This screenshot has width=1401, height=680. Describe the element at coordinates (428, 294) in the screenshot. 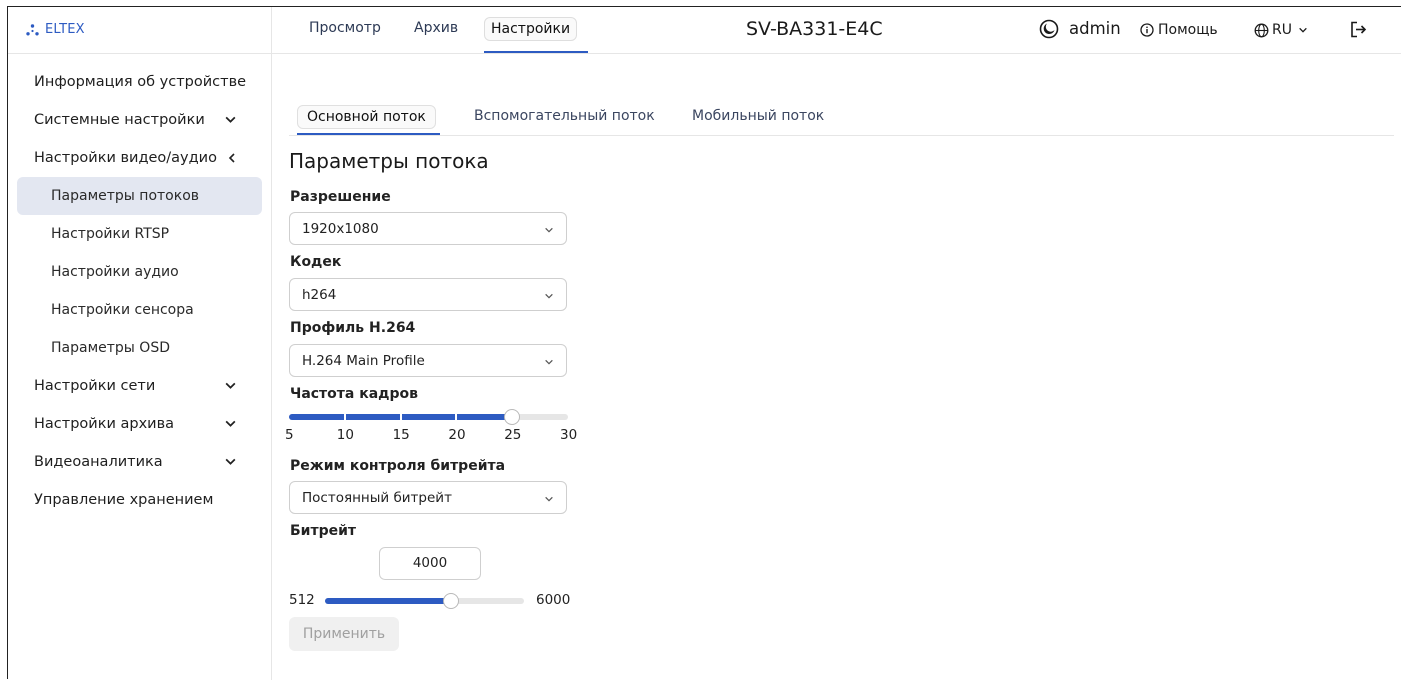

I see `codec-select: h264` at that location.